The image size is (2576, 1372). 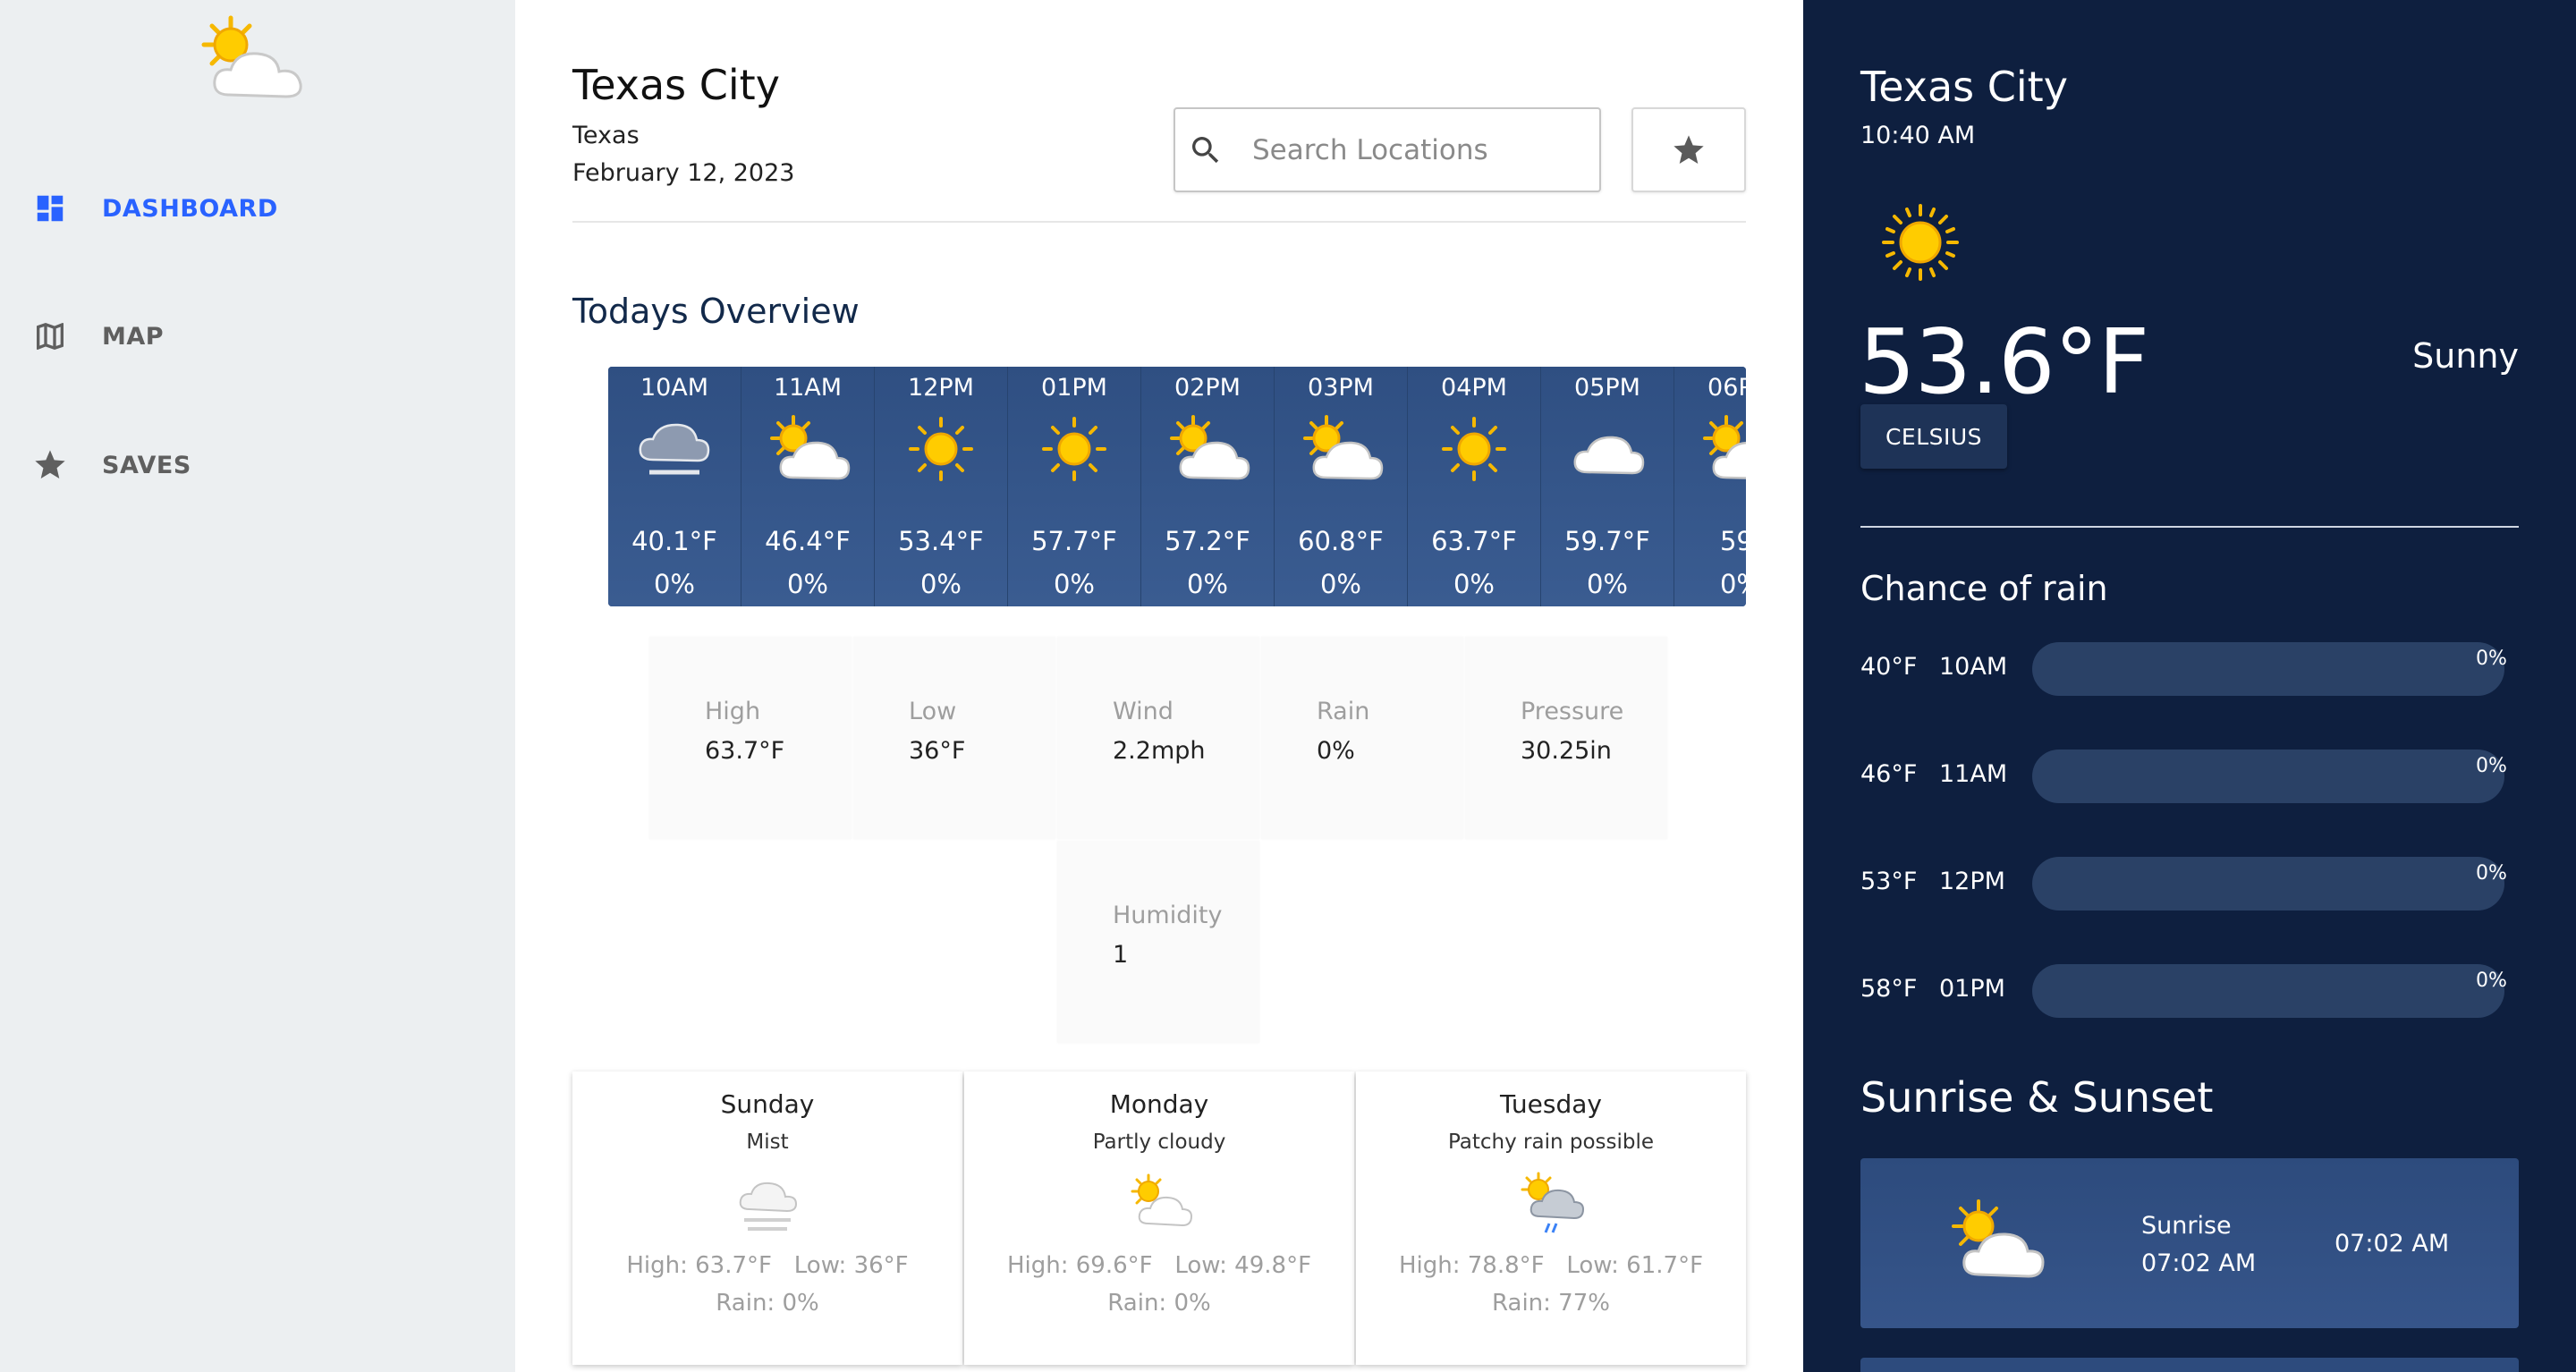 What do you see at coordinates (745, 751) in the screenshot?
I see `stat-value: 63.7°F` at bounding box center [745, 751].